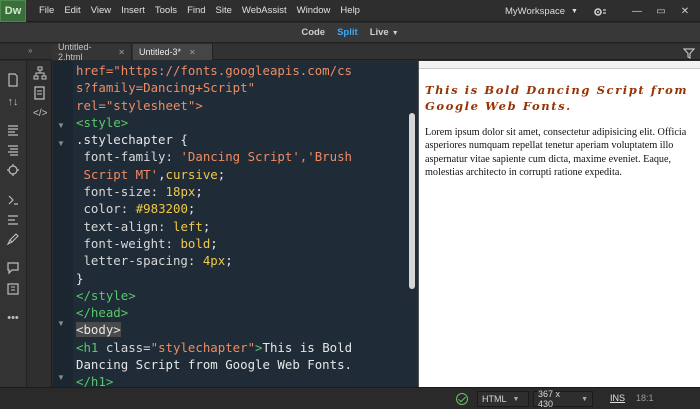 The height and width of the screenshot is (409, 700). I want to click on code-line: }, so click(241, 278).